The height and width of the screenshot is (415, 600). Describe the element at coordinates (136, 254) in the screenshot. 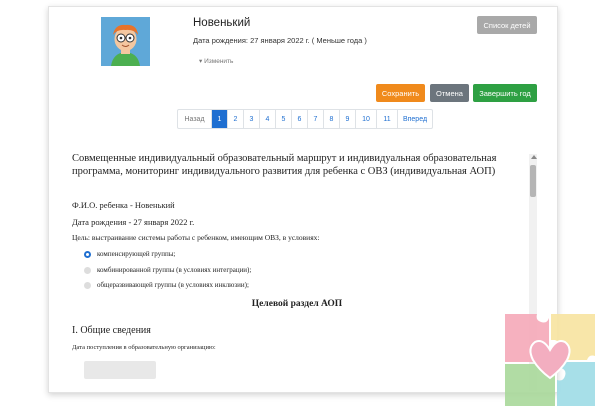

I see `radio-label: компенсирующей группы;` at that location.